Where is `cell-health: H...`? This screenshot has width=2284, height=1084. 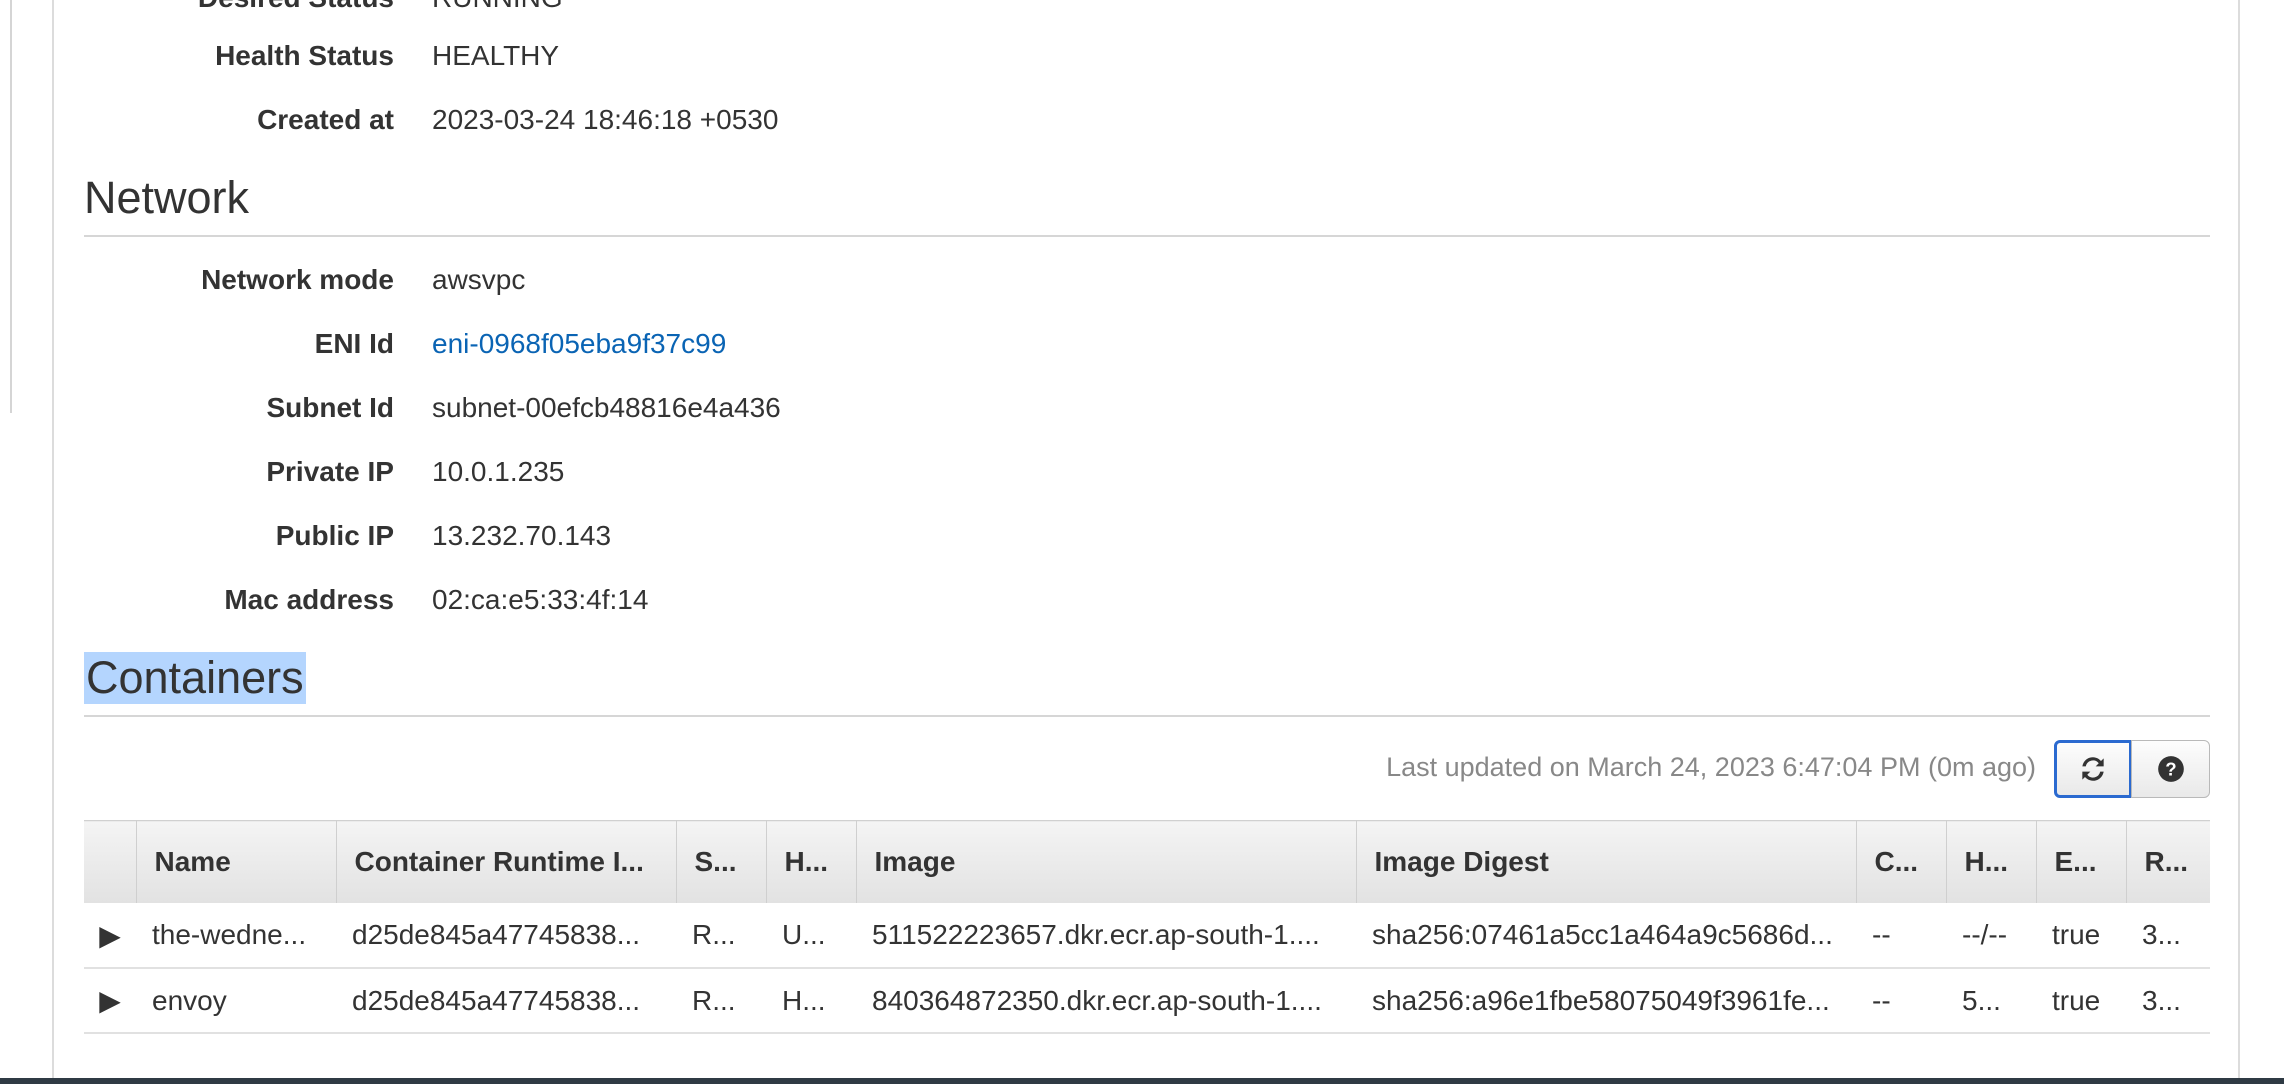 cell-health: H... is located at coordinates (811, 1001).